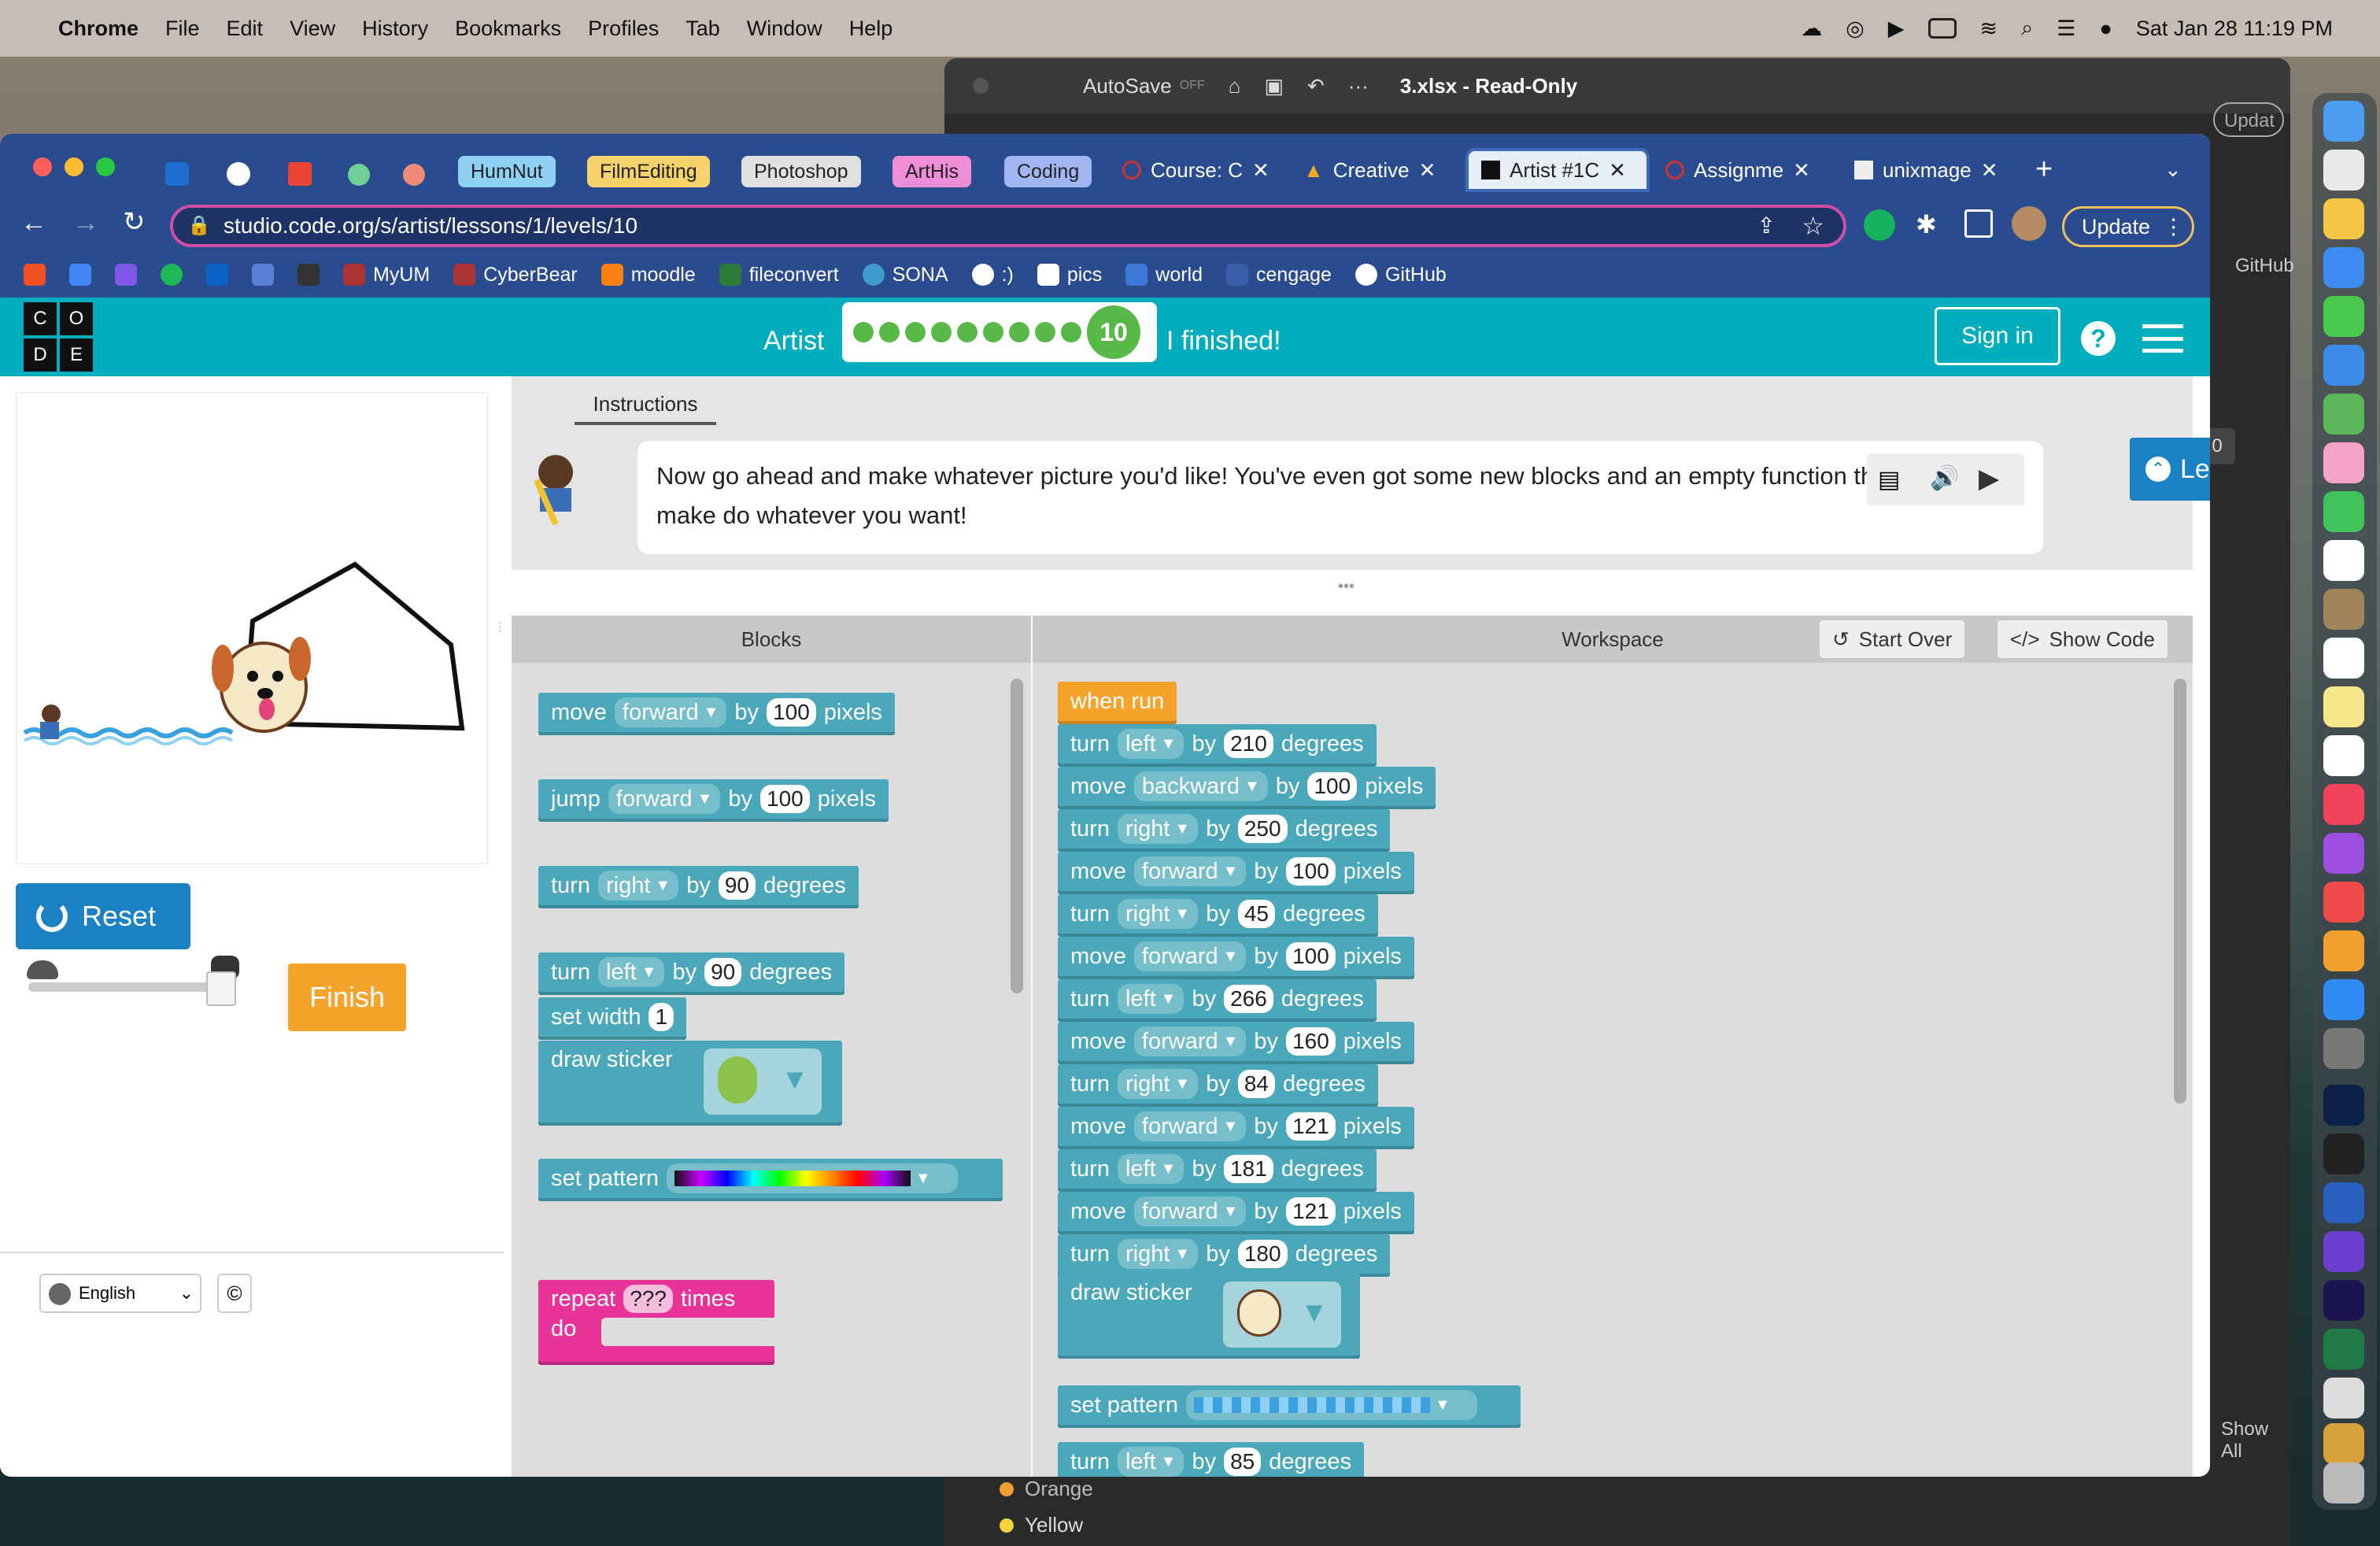 The width and height of the screenshot is (2380, 1546). Describe the element at coordinates (698, 885) in the screenshot. I see `block-turn-right: turn right ▼ by 90 degrees` at that location.